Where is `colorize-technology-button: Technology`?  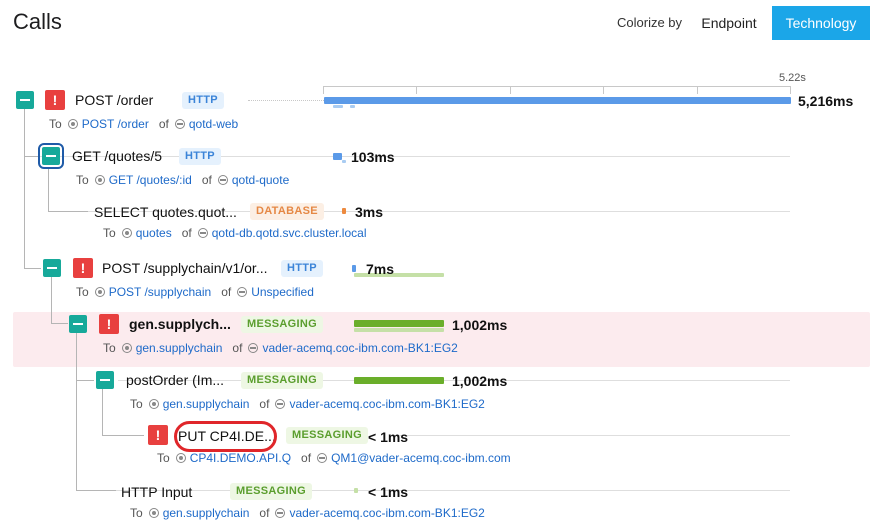 colorize-technology-button: Technology is located at coordinates (821, 23).